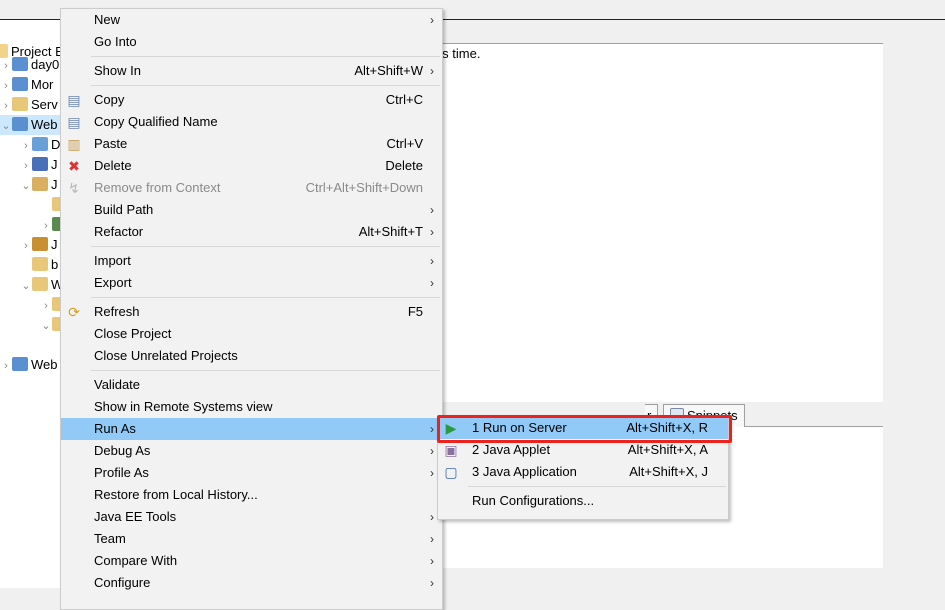  What do you see at coordinates (251, 261) in the screenshot?
I see `menu-item-import: Import ›` at bounding box center [251, 261].